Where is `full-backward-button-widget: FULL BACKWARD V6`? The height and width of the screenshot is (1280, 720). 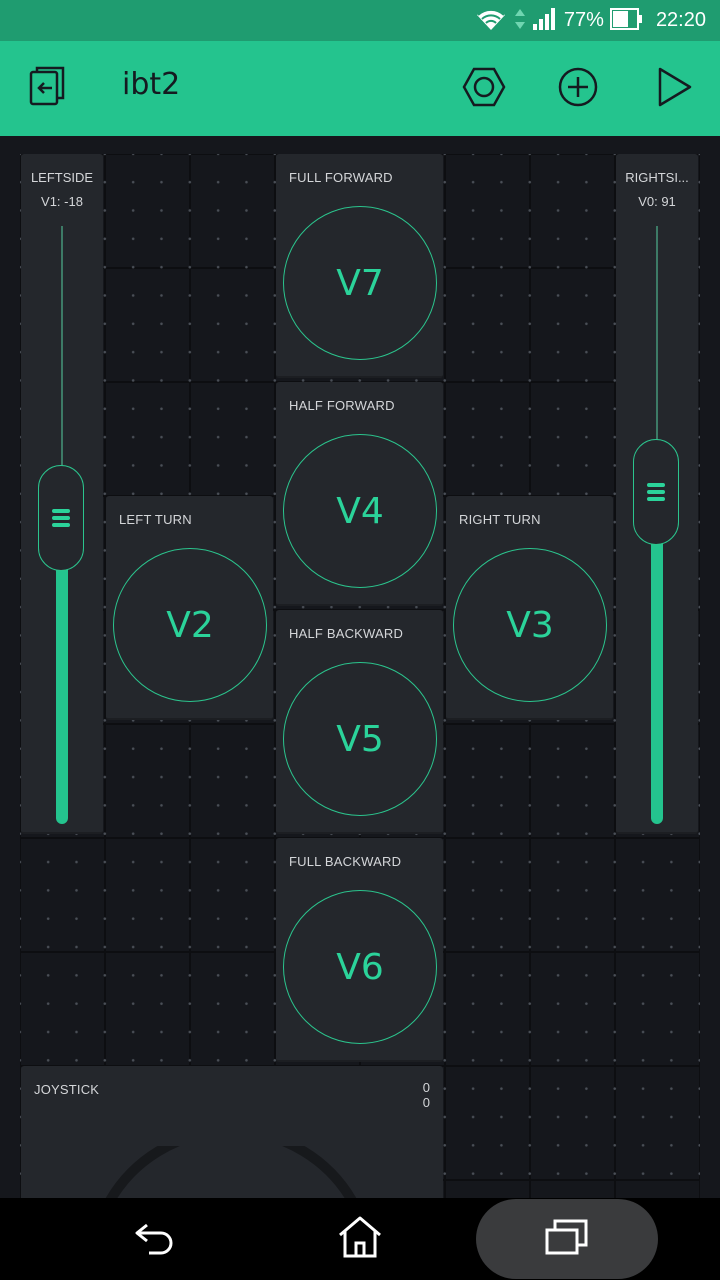
full-backward-button-widget: FULL BACKWARD V6 is located at coordinates (359, 950).